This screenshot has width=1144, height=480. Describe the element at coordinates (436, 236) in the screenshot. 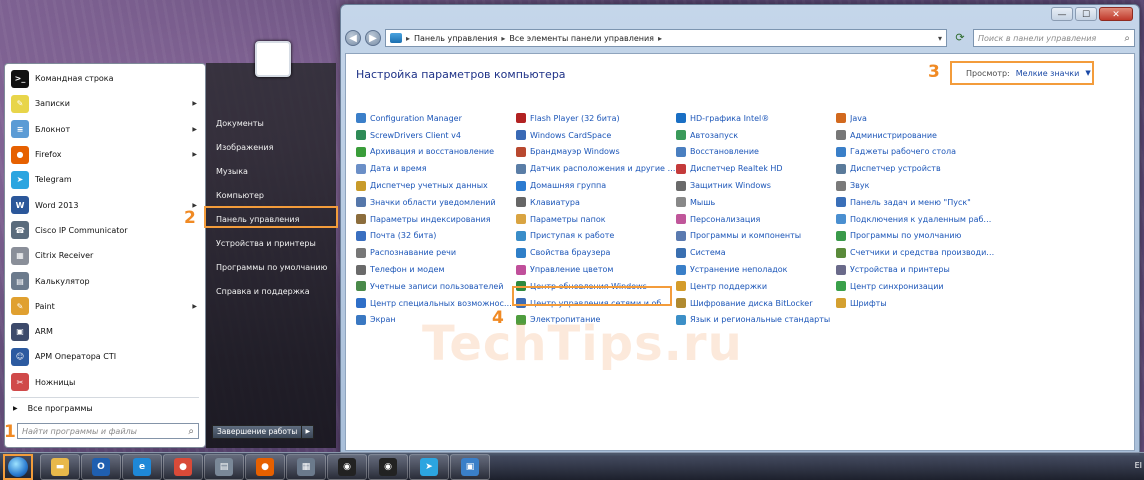

I see `list-item: Почта (32 бита)` at that location.